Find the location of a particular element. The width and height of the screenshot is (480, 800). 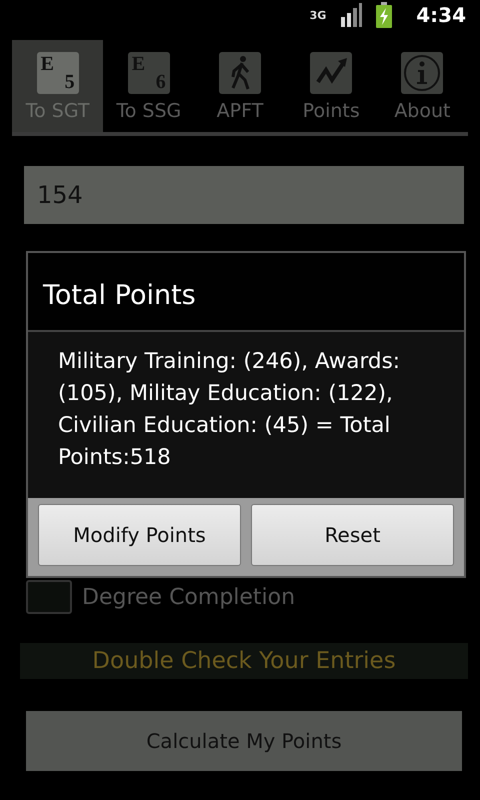

tab: About is located at coordinates (422, 86).